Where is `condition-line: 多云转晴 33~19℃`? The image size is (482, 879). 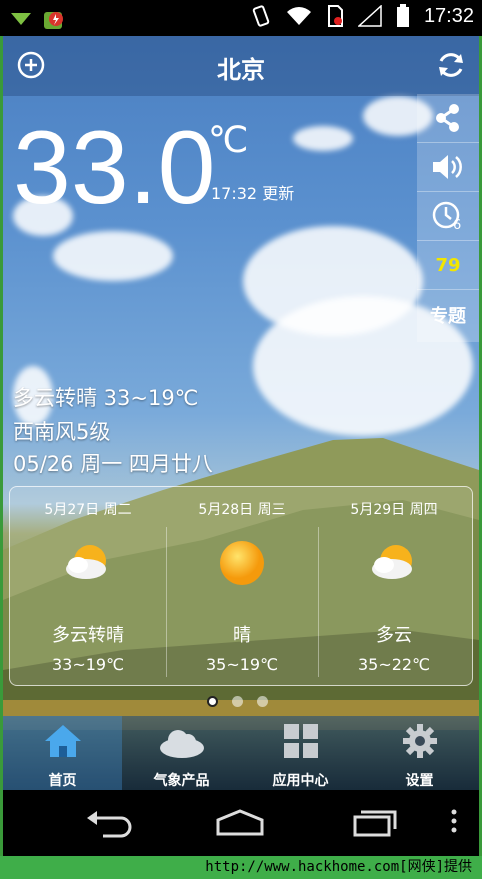 condition-line: 多云转晴 33~19℃ is located at coordinates (106, 398).